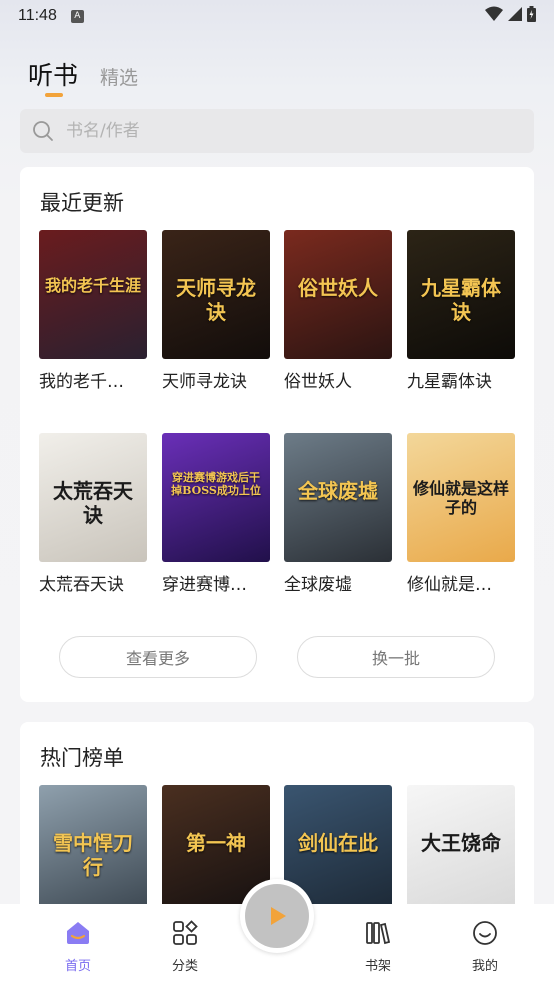 The image size is (554, 984). What do you see at coordinates (82, 203) in the screenshot?
I see `section-title: 最近更新` at bounding box center [82, 203].